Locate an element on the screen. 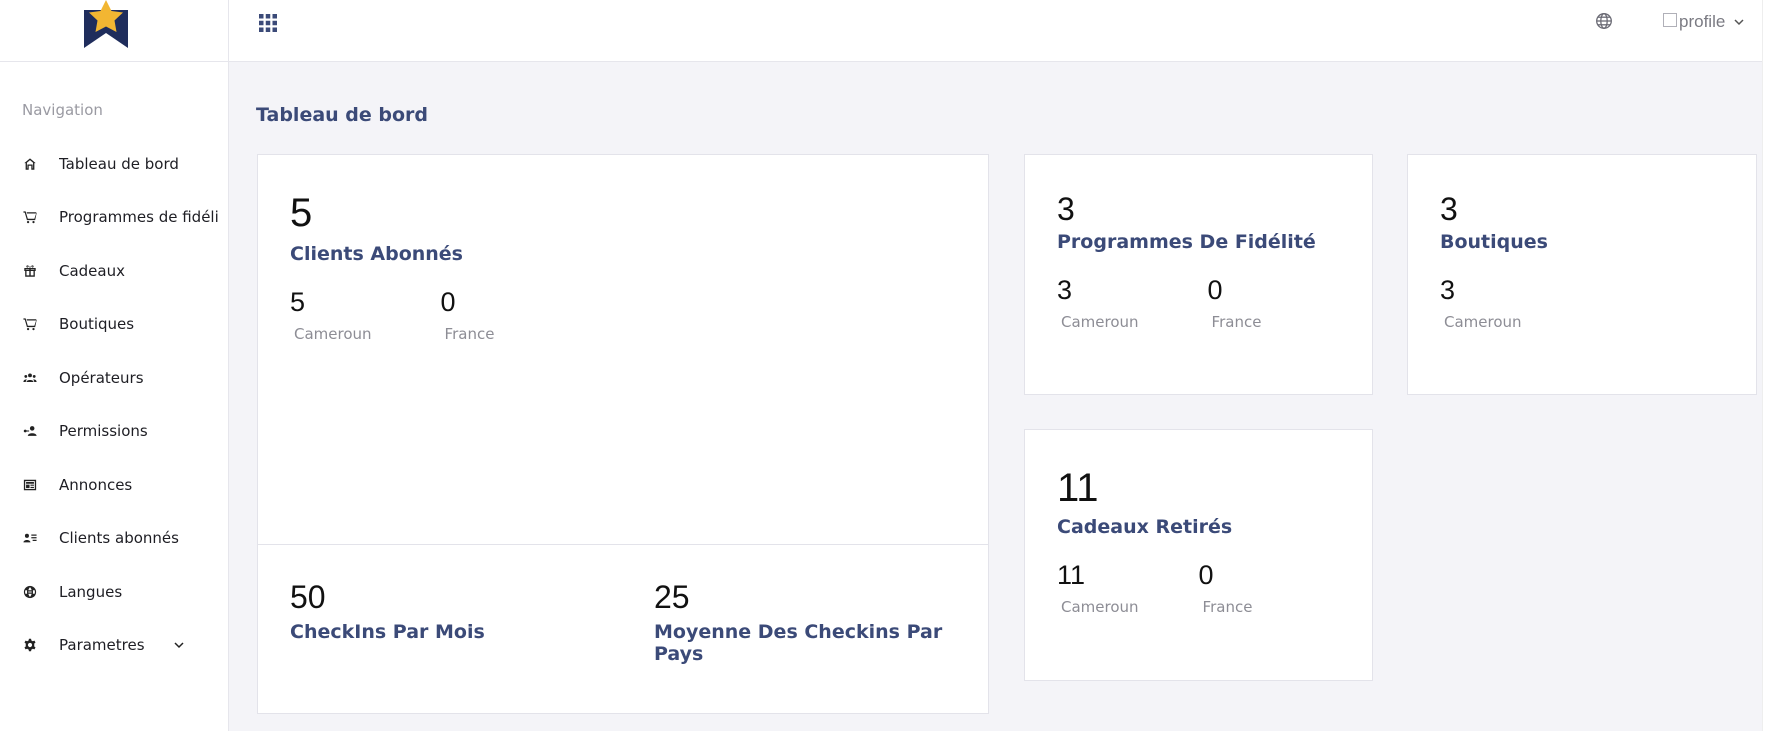 Image resolution: width=1777 pixels, height=731 pixels. sidebar-item-label: Boutiques is located at coordinates (97, 324).